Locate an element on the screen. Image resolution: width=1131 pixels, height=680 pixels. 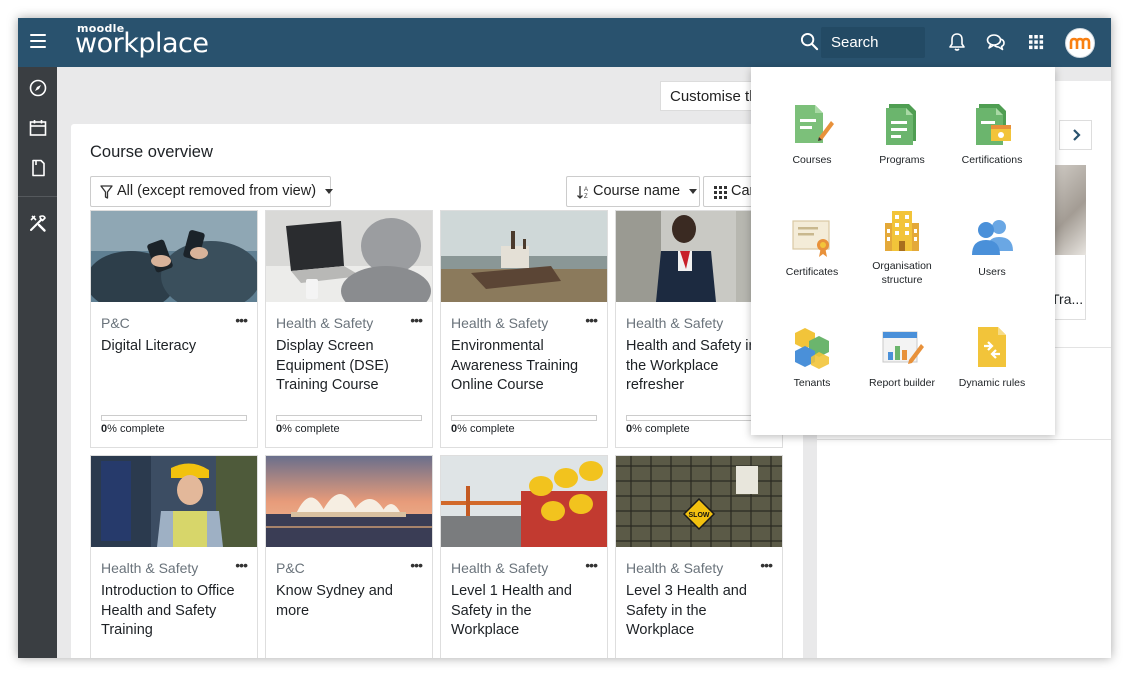
grouping-filter-dropdown: All (except removed from view) is located at coordinates (212, 191).